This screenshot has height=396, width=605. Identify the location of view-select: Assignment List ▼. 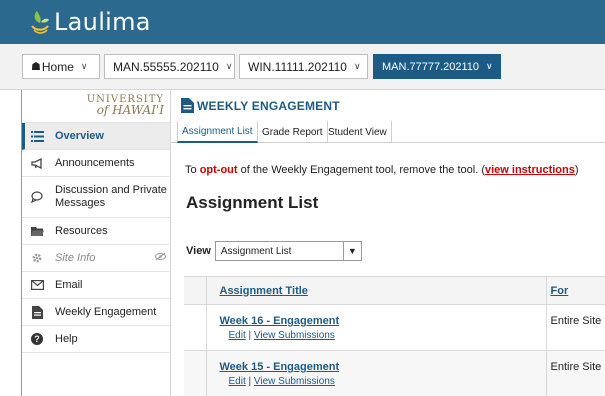
(288, 251).